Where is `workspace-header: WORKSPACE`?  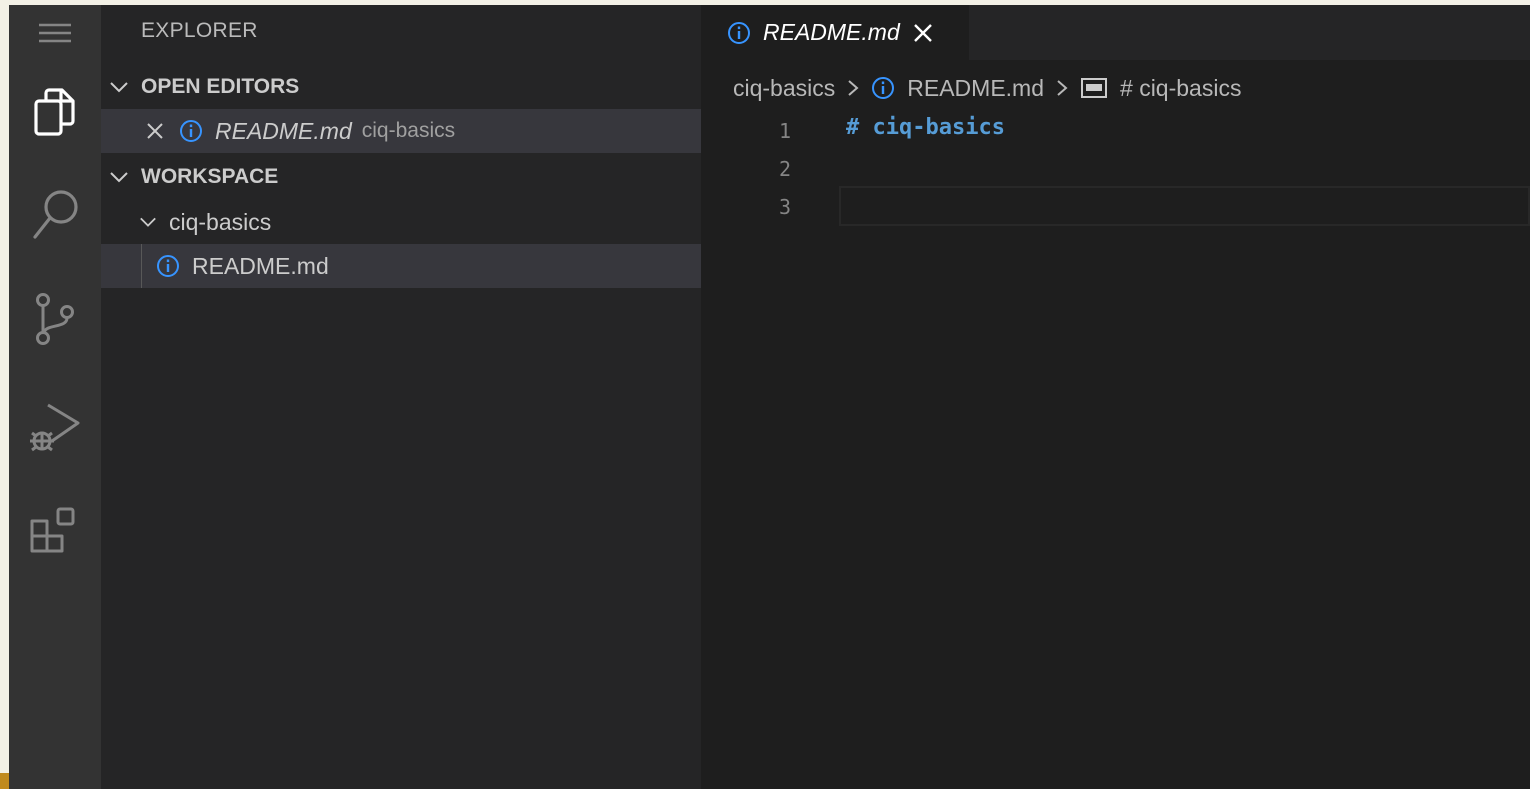 workspace-header: WORKSPACE is located at coordinates (401, 177).